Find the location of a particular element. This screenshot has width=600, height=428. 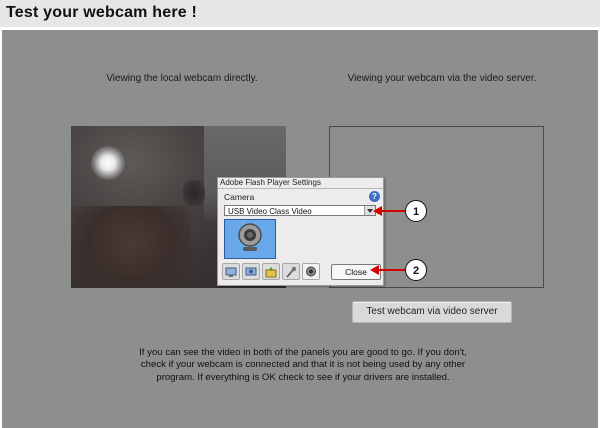

local-webcam-caption: Viewing the local webcam directly. is located at coordinates (182, 78).